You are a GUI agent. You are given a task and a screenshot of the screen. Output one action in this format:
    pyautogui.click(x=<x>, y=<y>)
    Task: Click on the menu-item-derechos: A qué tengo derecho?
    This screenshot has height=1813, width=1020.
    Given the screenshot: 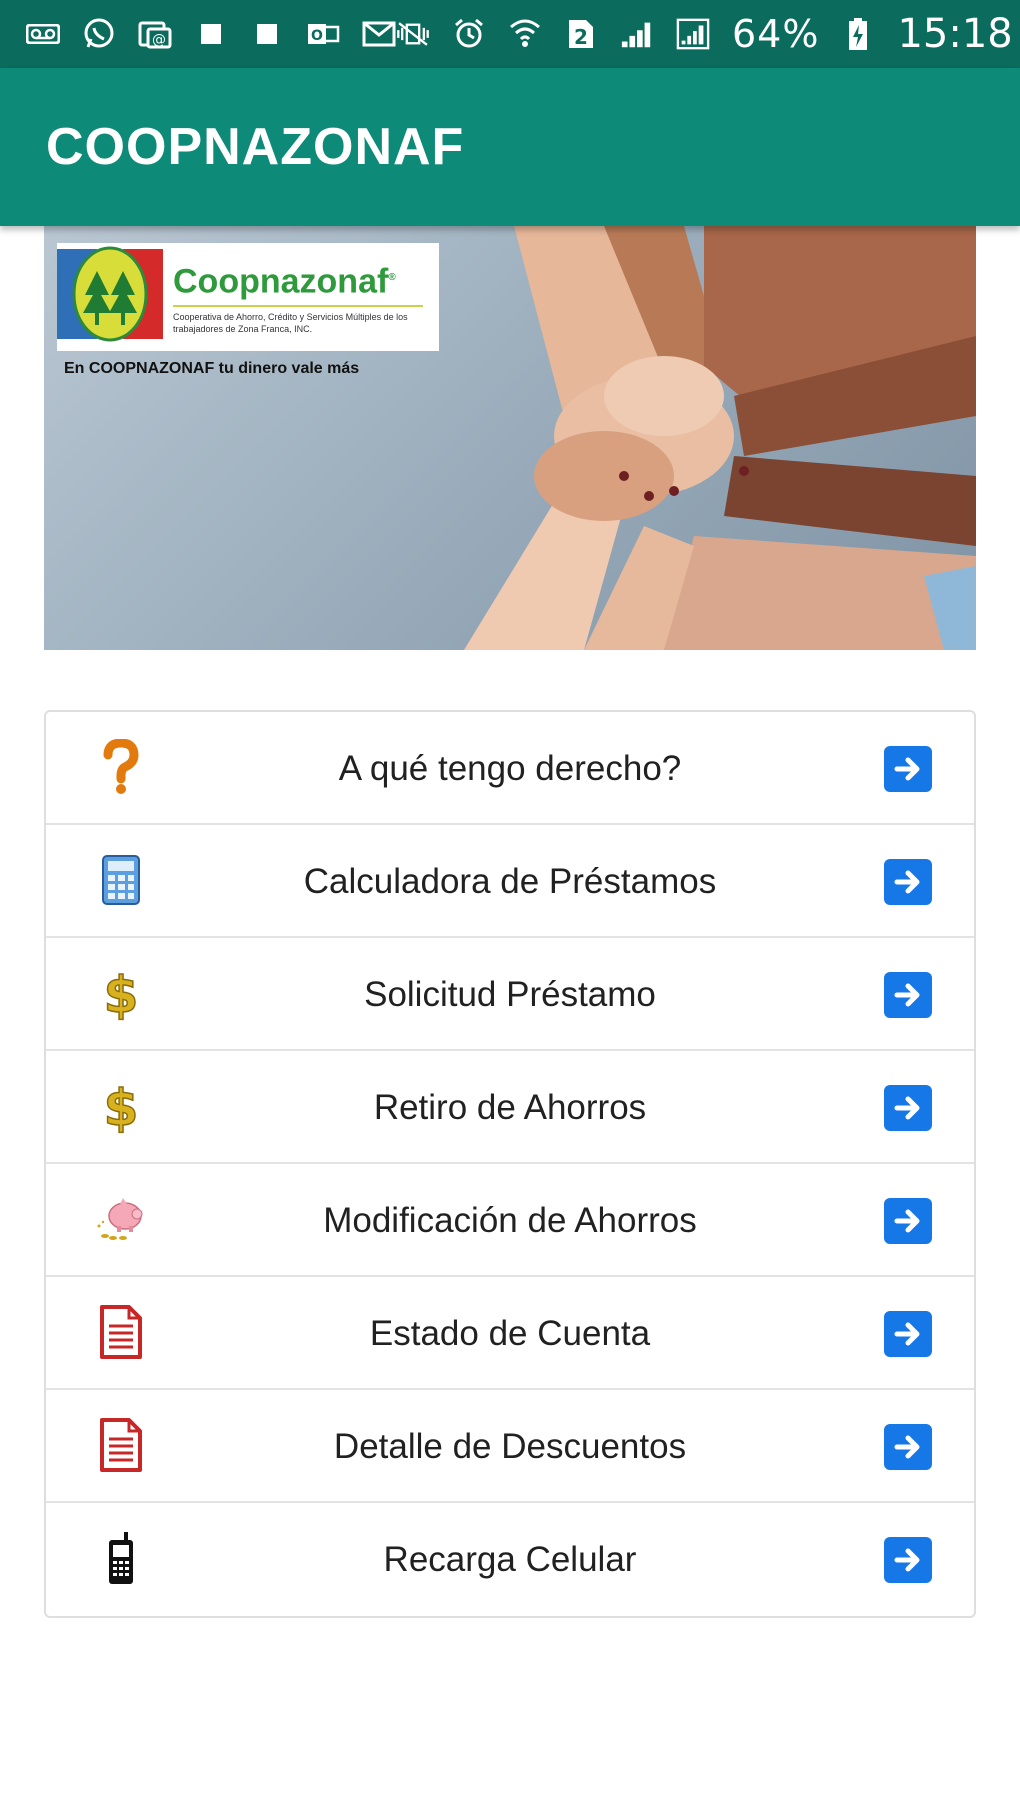 What is the action you would take?
    pyautogui.click(x=510, y=768)
    